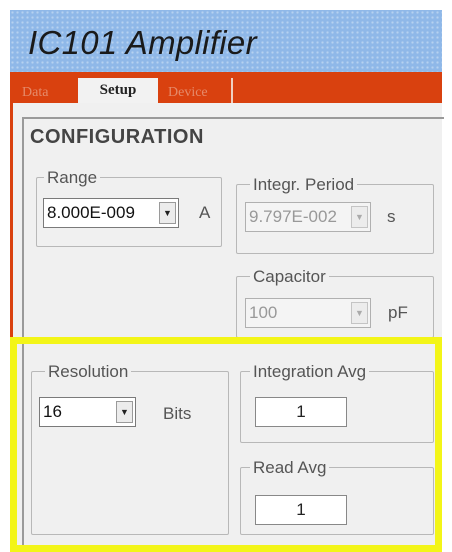 The width and height of the screenshot is (452, 552). I want to click on range-unit: A, so click(205, 212).